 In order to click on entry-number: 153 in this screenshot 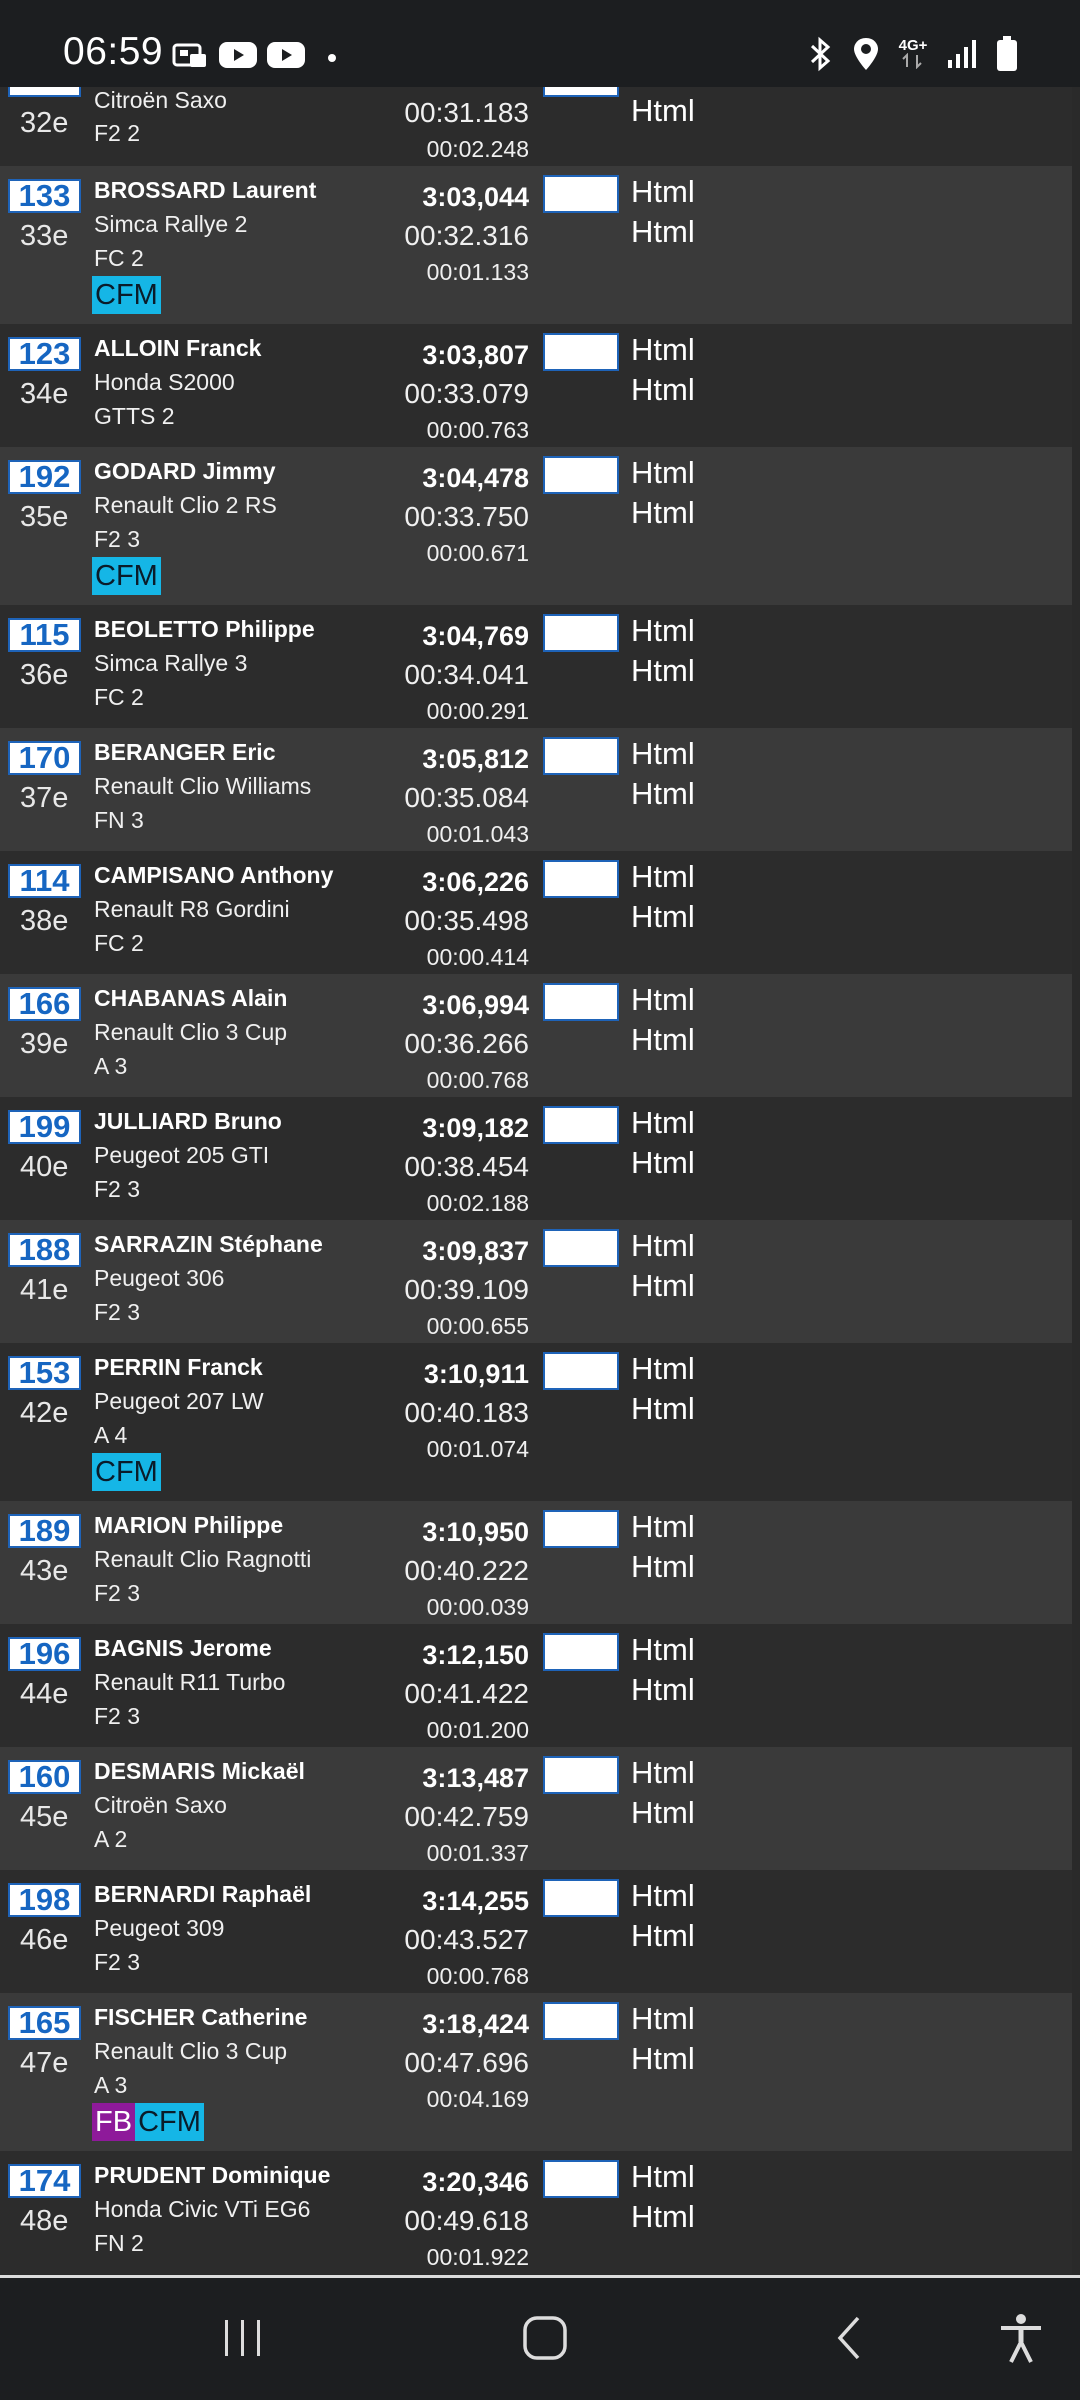, I will do `click(44, 1373)`.